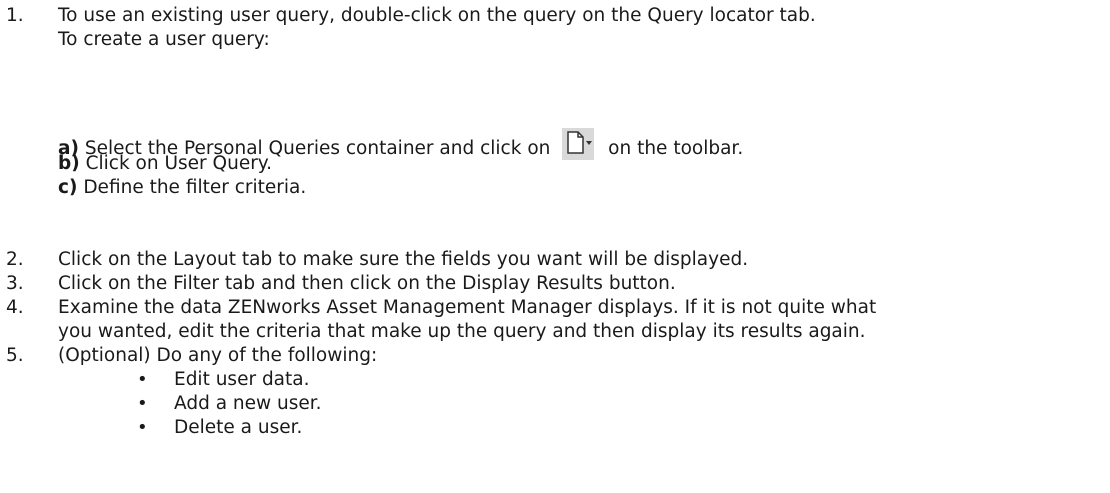  Describe the element at coordinates (15, 307) in the screenshot. I see `step-number: 4.` at that location.